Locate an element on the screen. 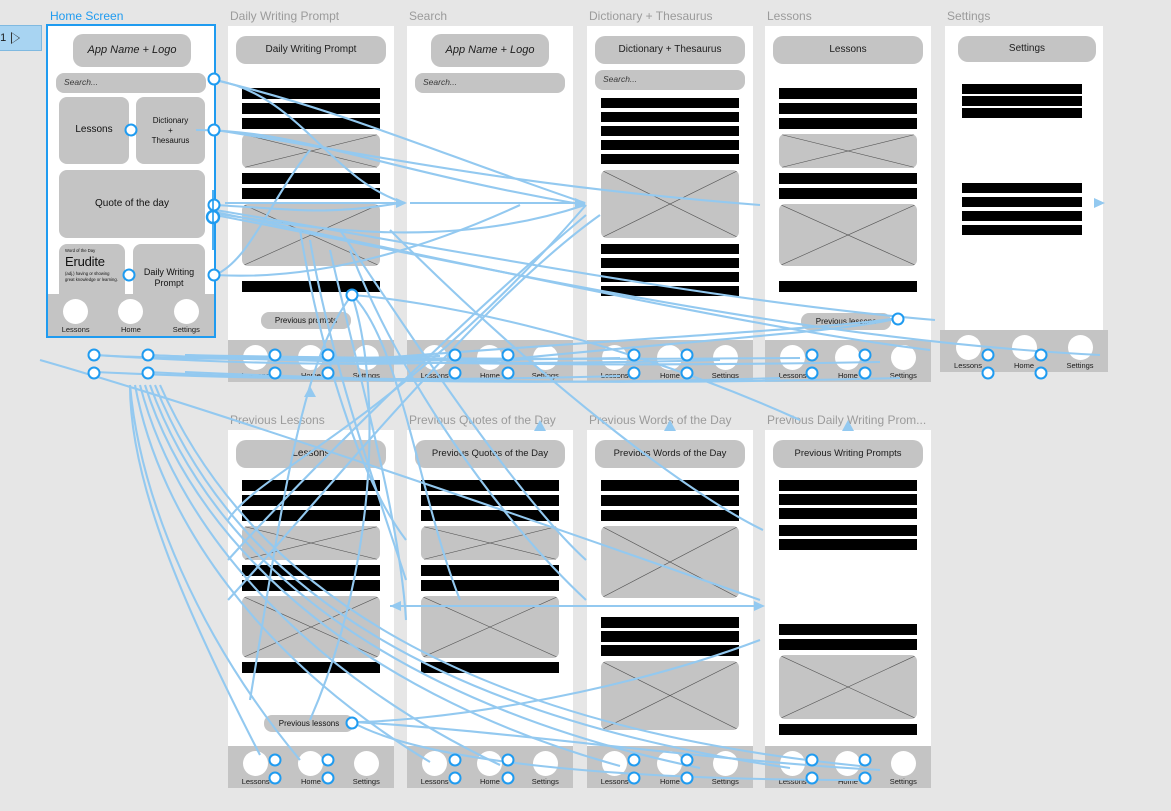  flow-tab: ow 1 is located at coordinates (21, 38).